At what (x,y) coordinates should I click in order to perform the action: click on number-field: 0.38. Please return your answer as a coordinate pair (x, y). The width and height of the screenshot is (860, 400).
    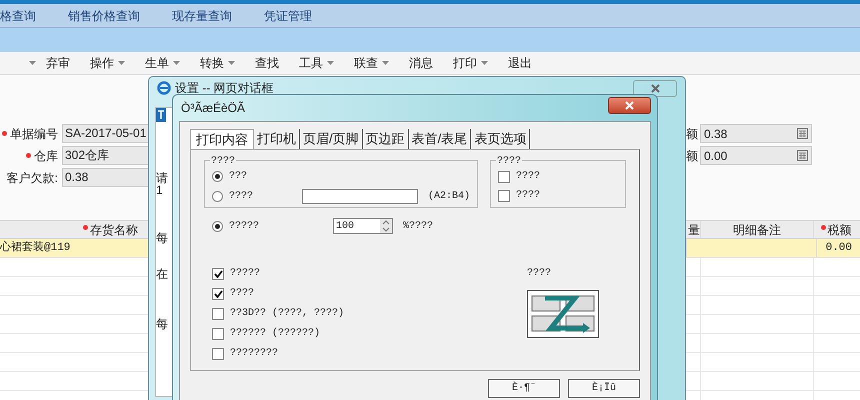
    Looking at the image, I should click on (756, 133).